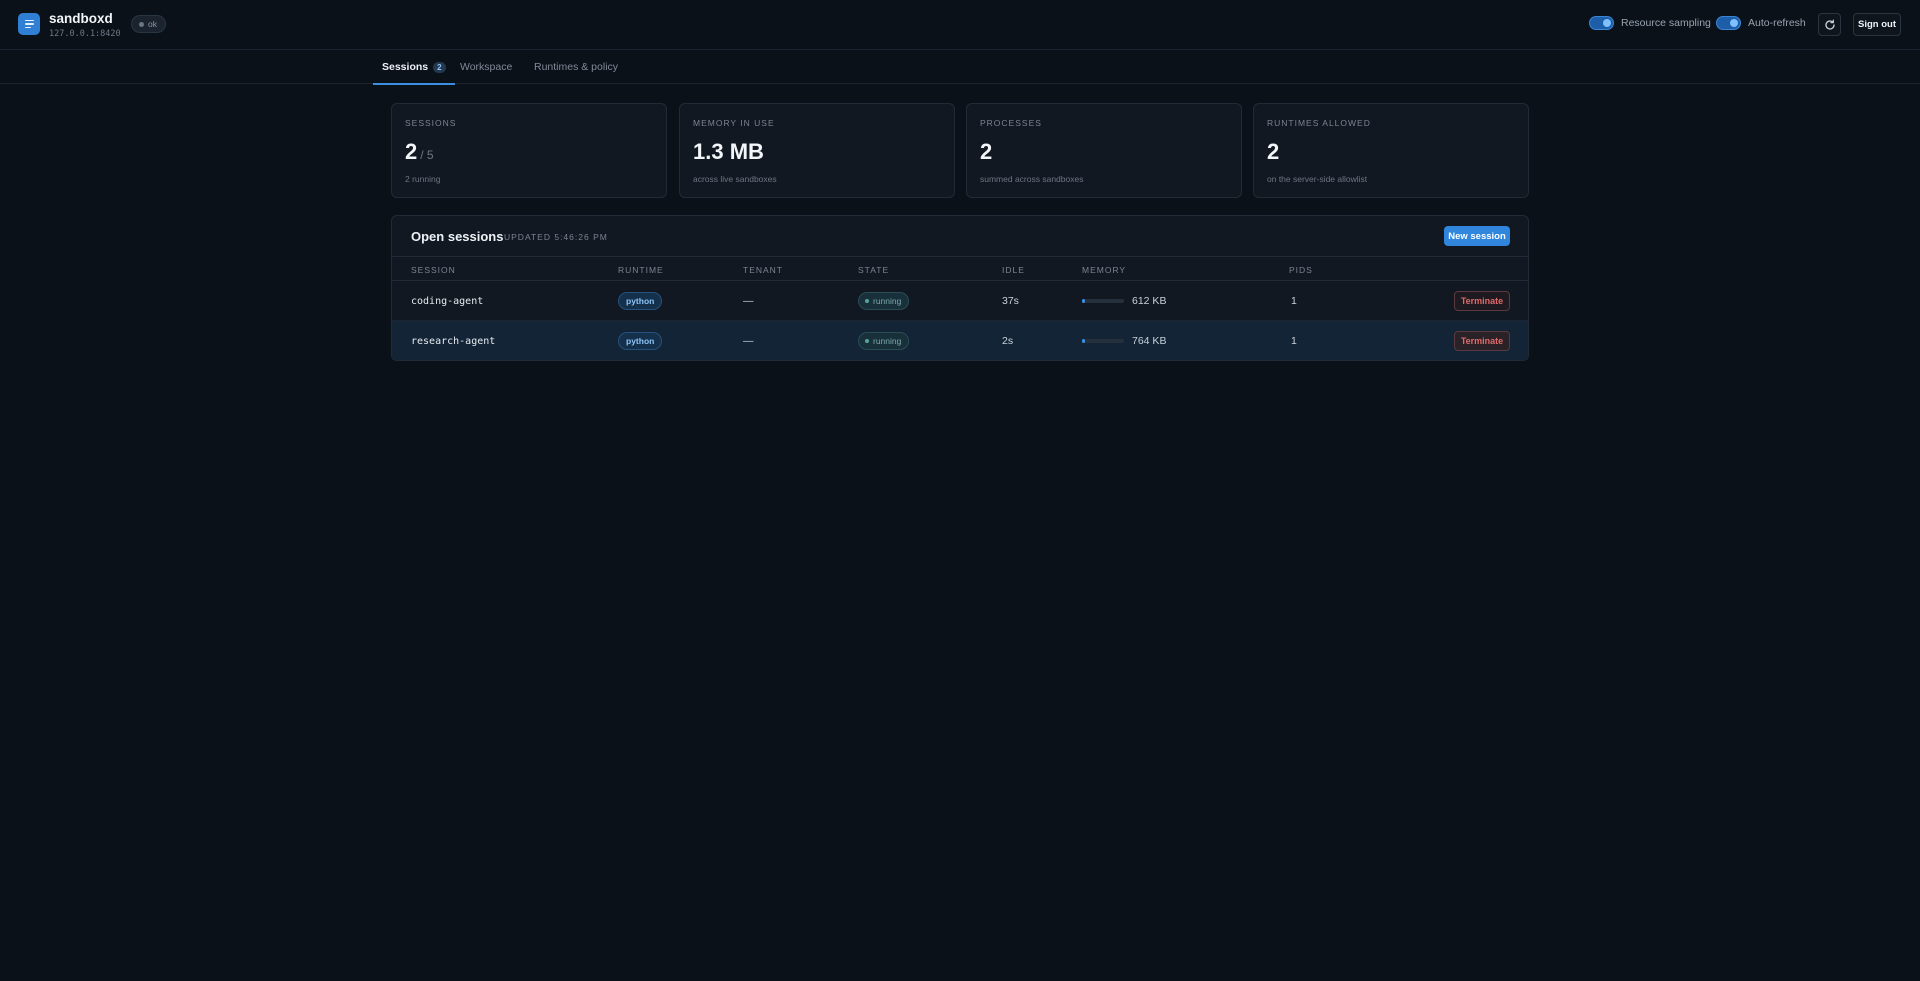 This screenshot has width=1920, height=981. I want to click on resource-sampling-toggle, so click(1601, 23).